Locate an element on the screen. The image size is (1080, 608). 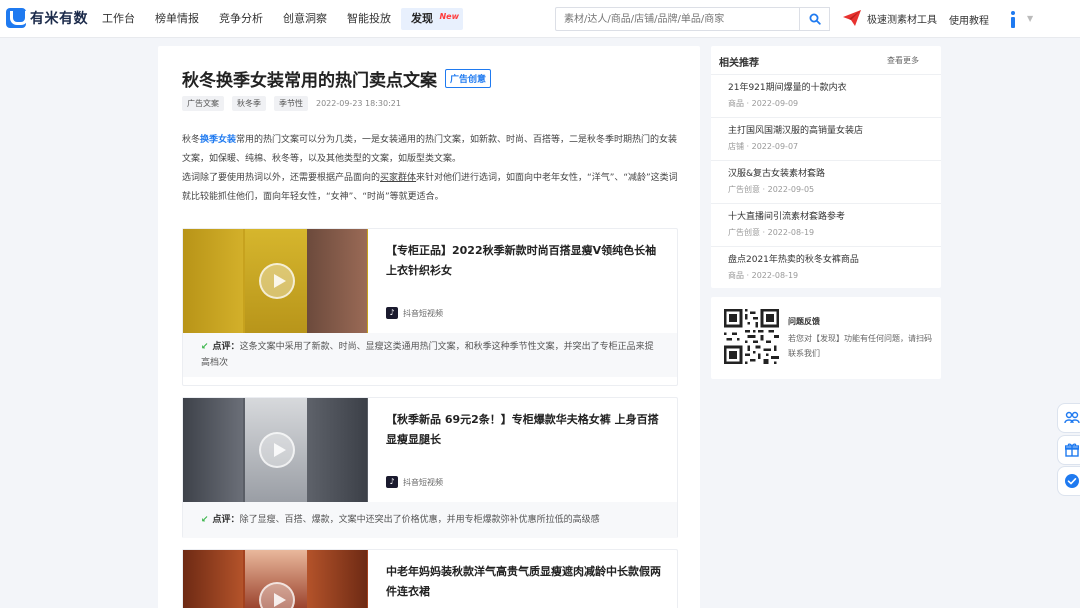
tag-autumn-winter: 秋冬季 is located at coordinates (249, 103).